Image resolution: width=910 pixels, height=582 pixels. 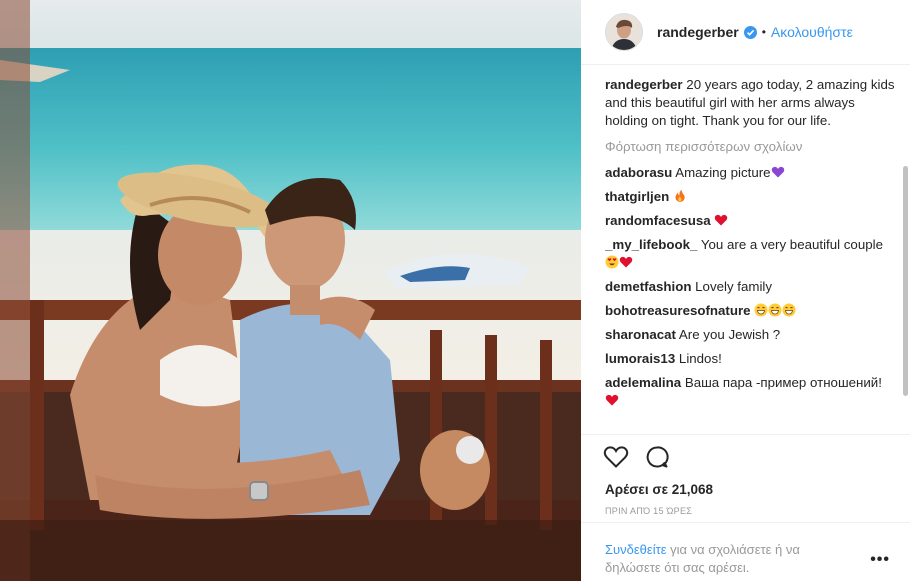 I want to click on caption-username: randegerber, so click(x=644, y=84).